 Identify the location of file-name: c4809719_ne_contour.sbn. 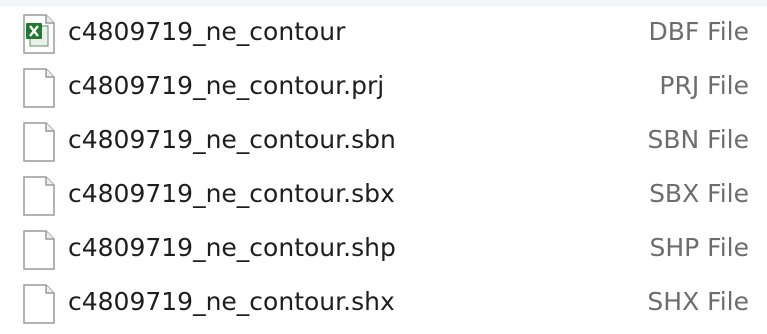
(232, 139).